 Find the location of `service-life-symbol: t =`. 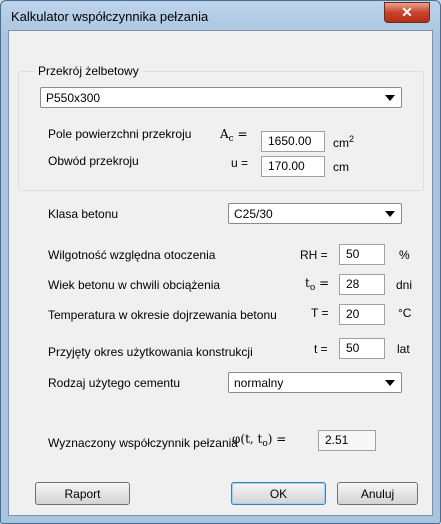

service-life-symbol: t = is located at coordinates (321, 349).